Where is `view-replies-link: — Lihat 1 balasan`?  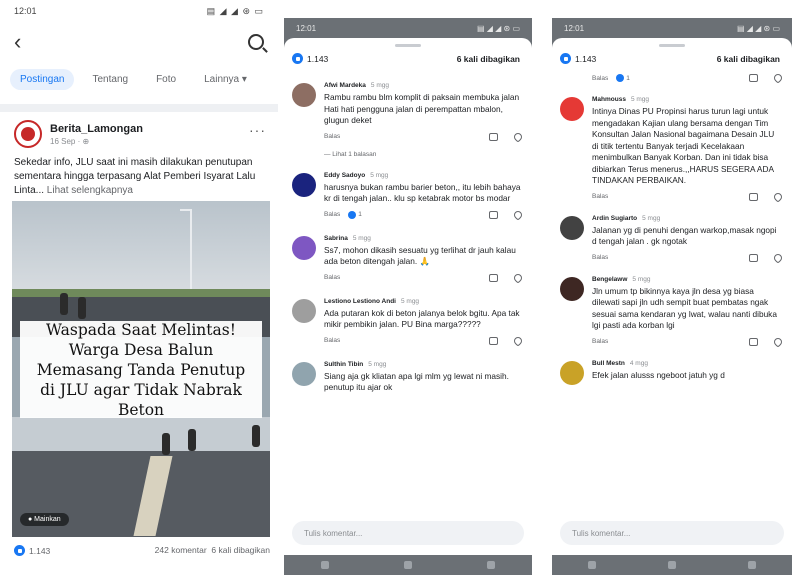 view-replies-link: — Lihat 1 balasan is located at coordinates (423, 154).